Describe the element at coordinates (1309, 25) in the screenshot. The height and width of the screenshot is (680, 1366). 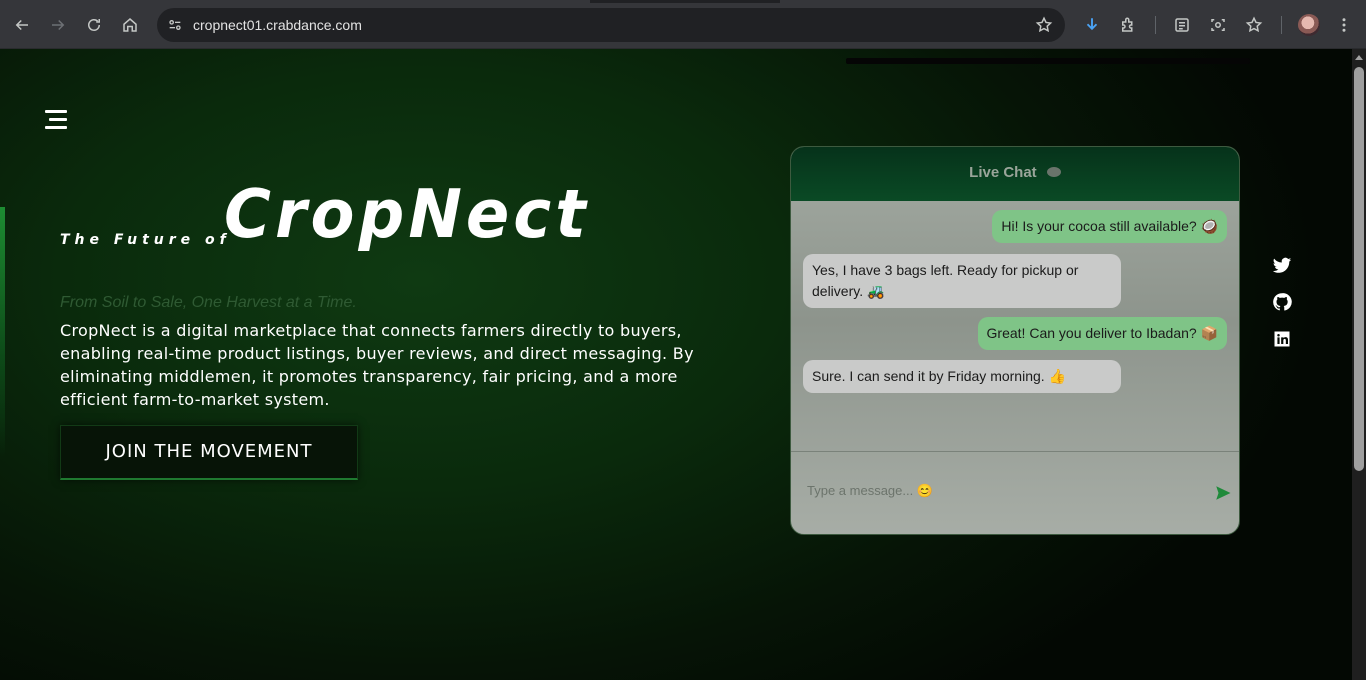
I see `profile-avatar` at that location.